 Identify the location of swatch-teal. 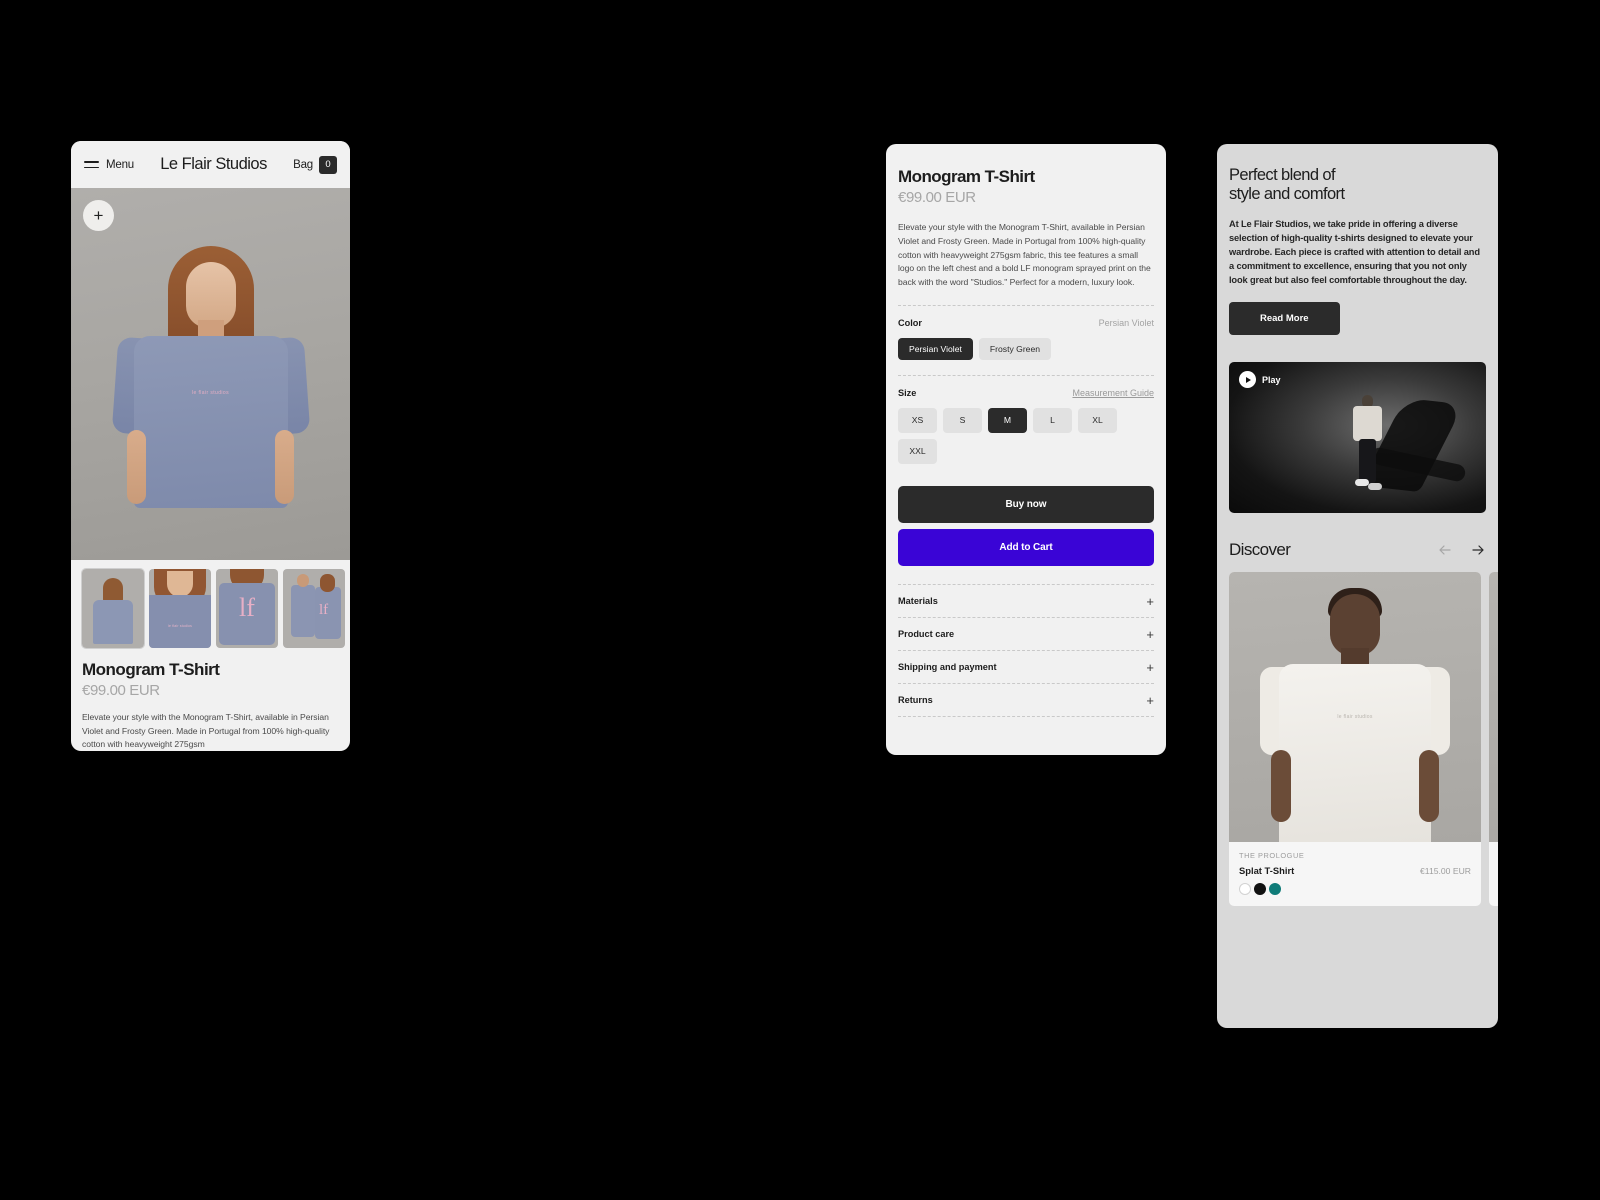
(1275, 889).